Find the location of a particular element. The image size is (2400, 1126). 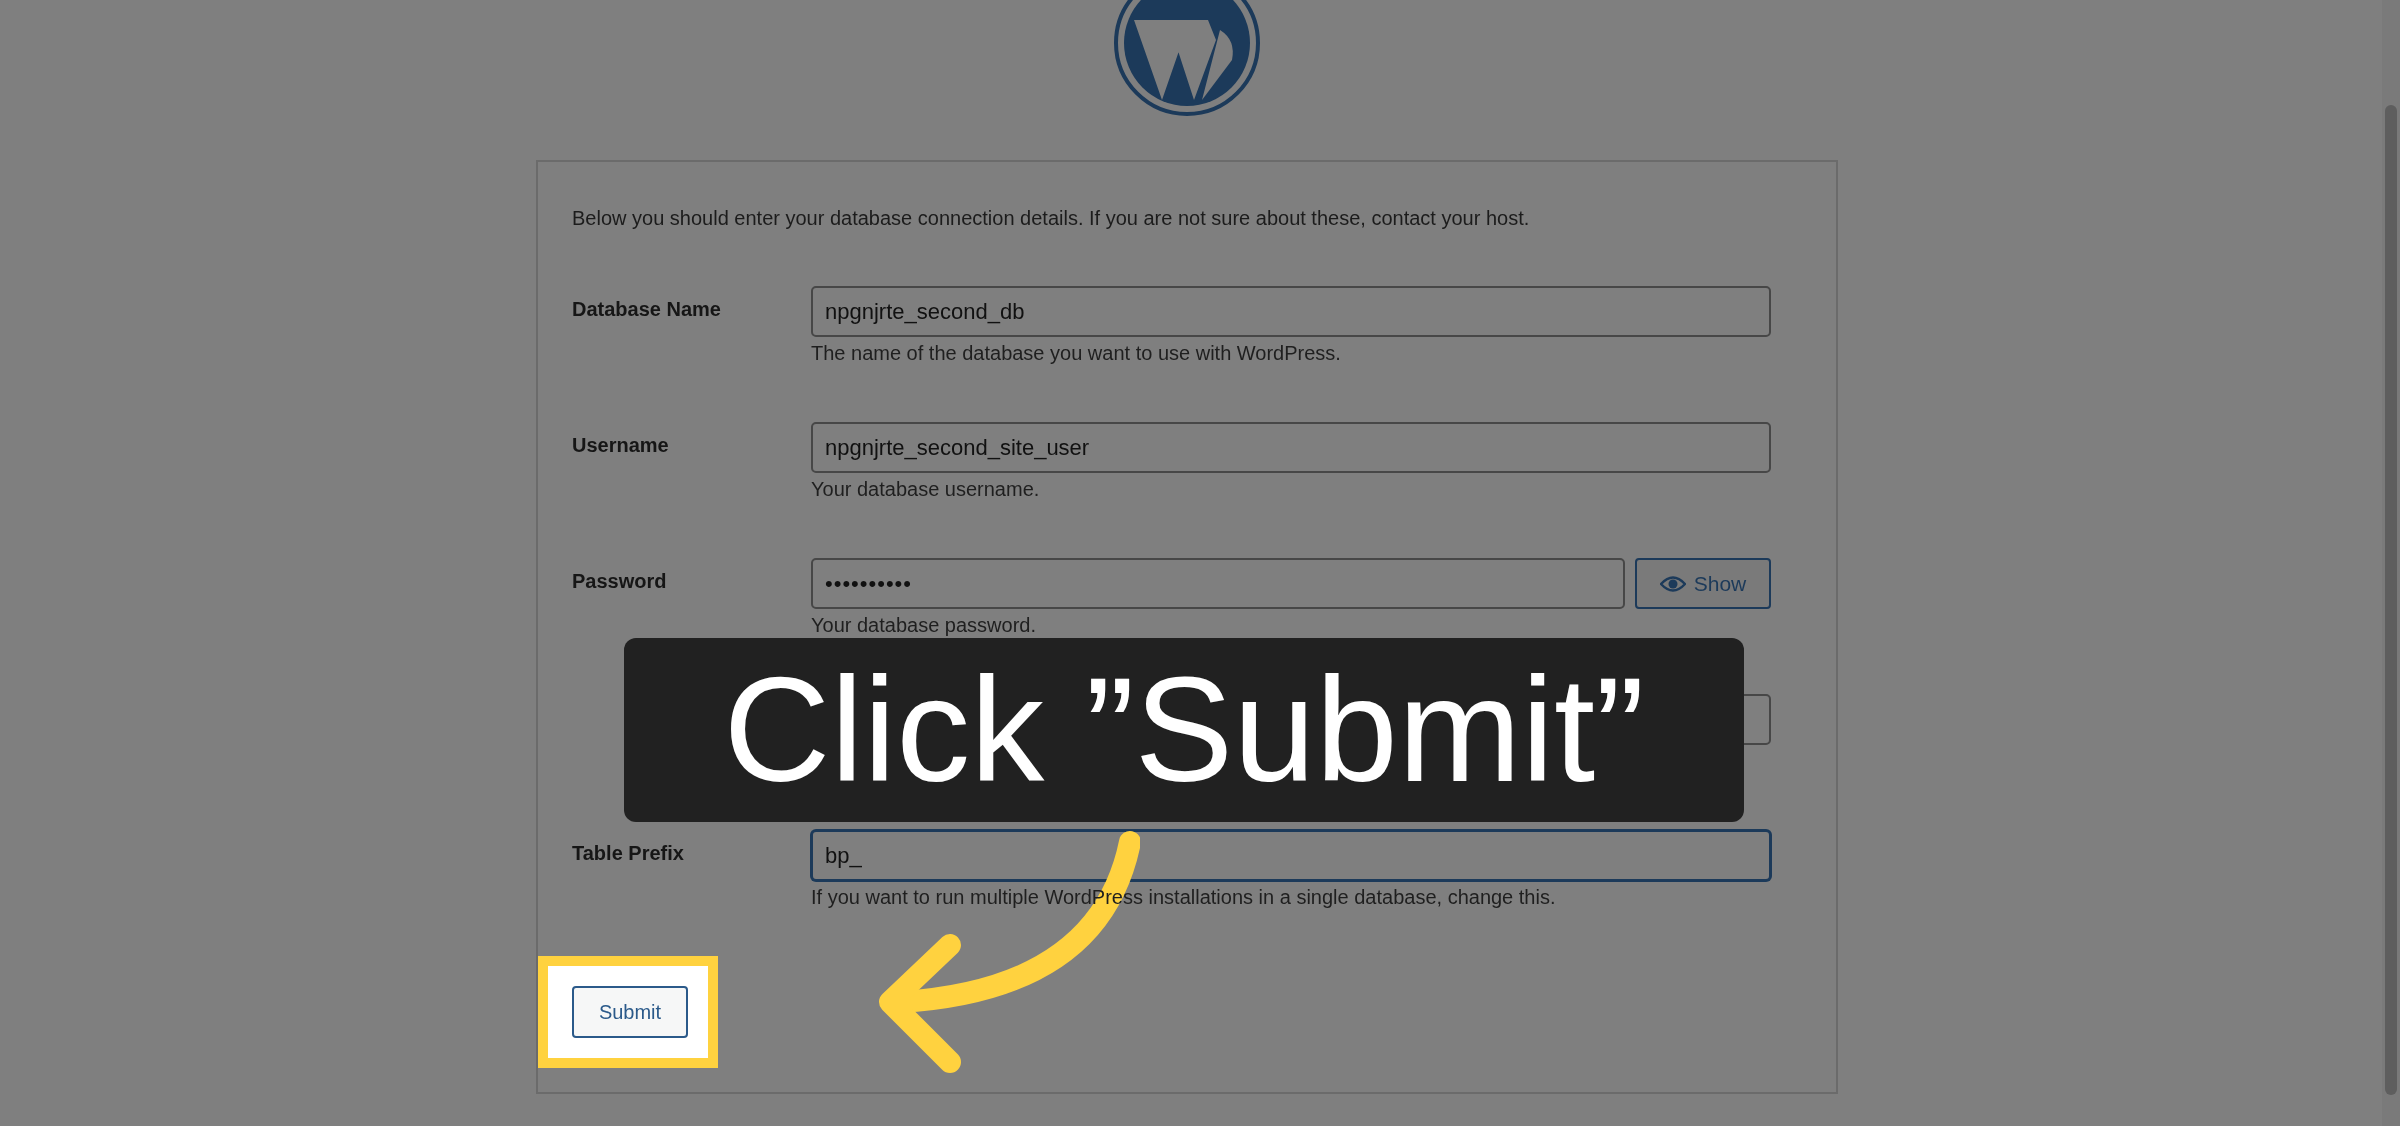

text-field: npgnjrte_second_site_user is located at coordinates (1291, 447).